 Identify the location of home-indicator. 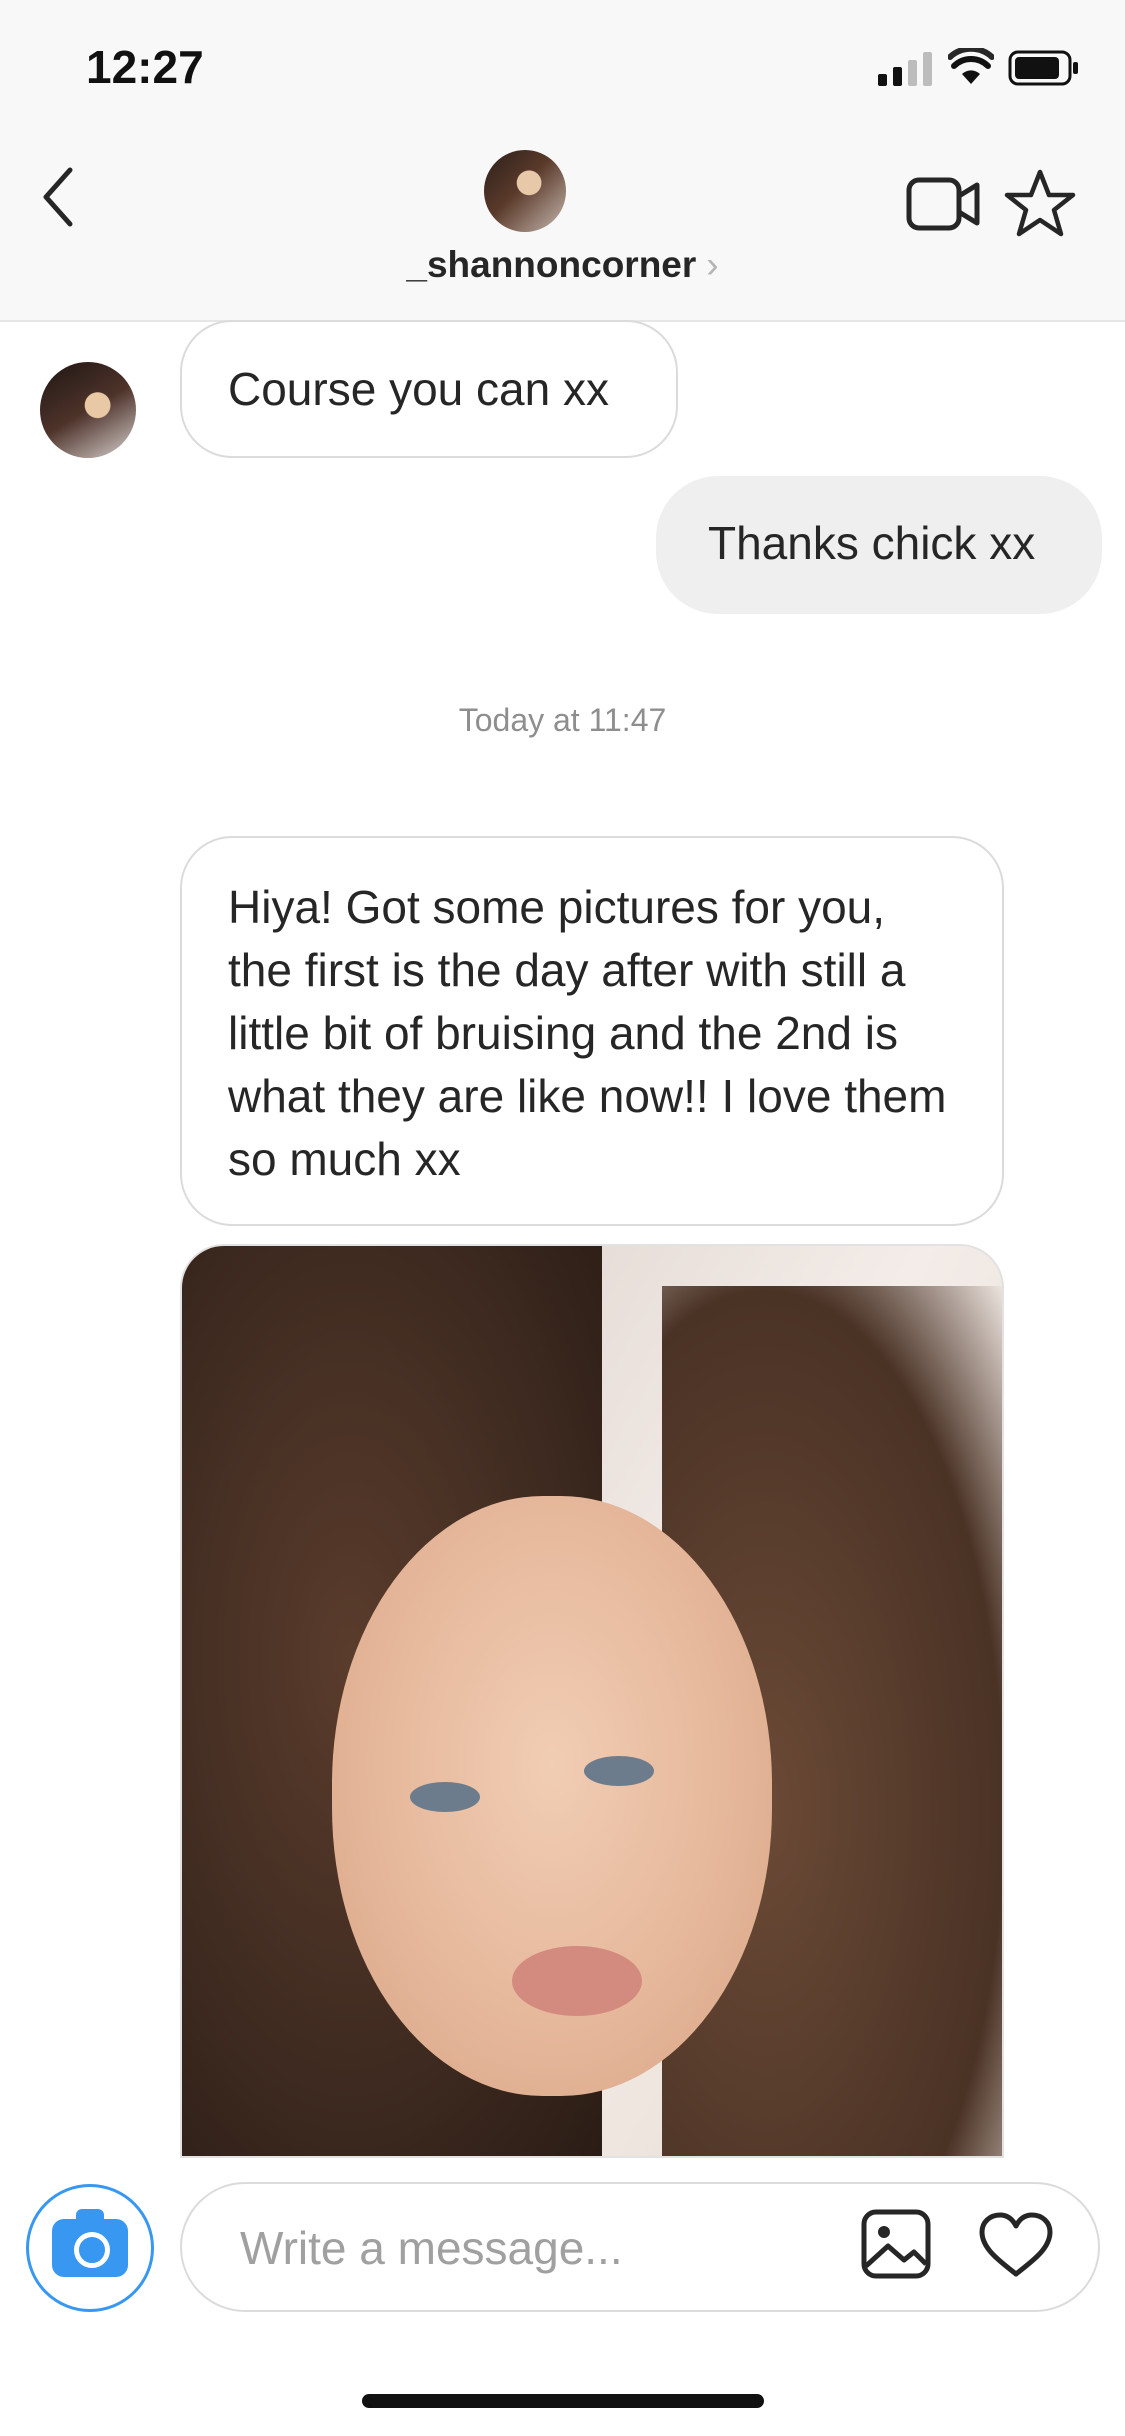
(563, 2401).